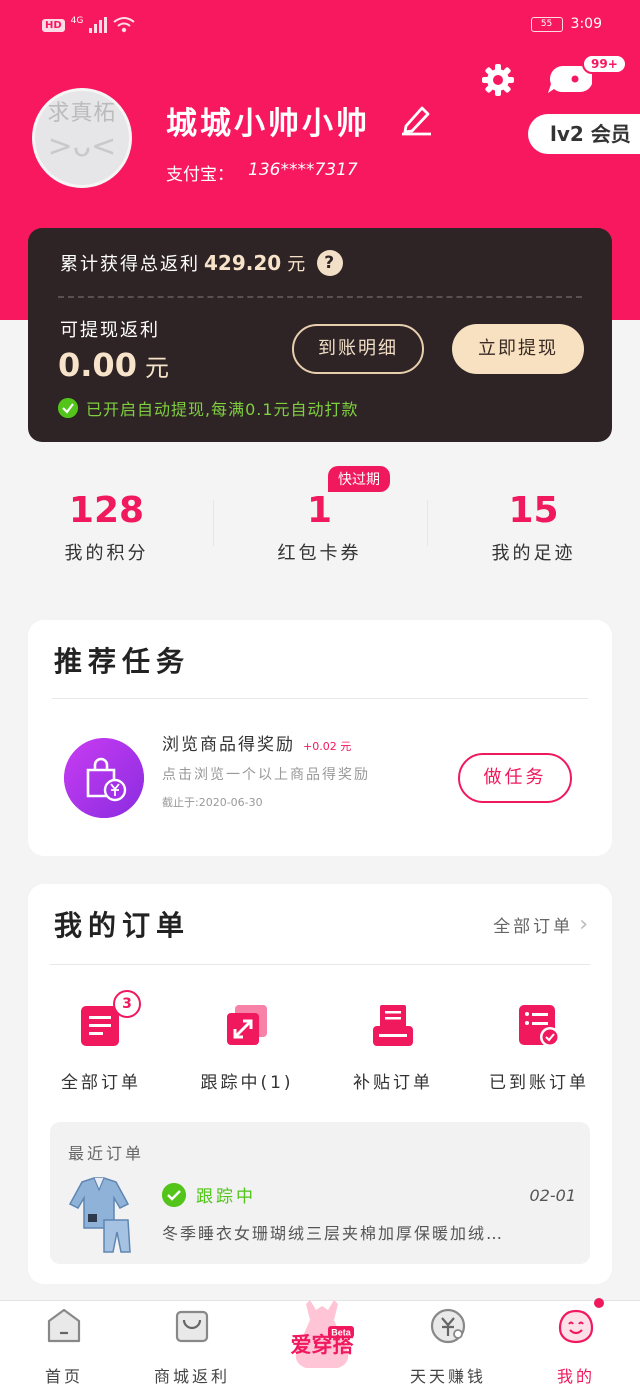  Describe the element at coordinates (576, 1326) in the screenshot. I see `smiley-face-icon` at that location.